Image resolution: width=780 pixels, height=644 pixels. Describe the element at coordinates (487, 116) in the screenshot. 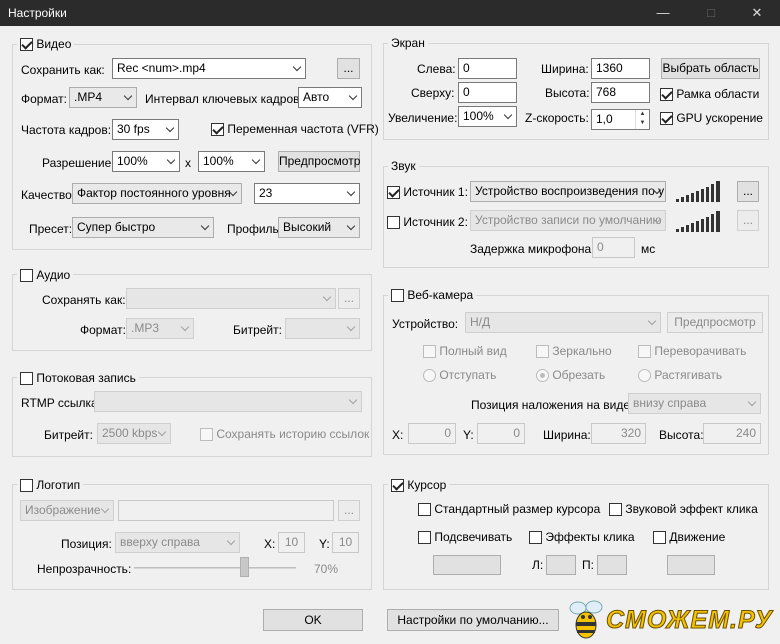

I see `zoom-select: 100%` at that location.